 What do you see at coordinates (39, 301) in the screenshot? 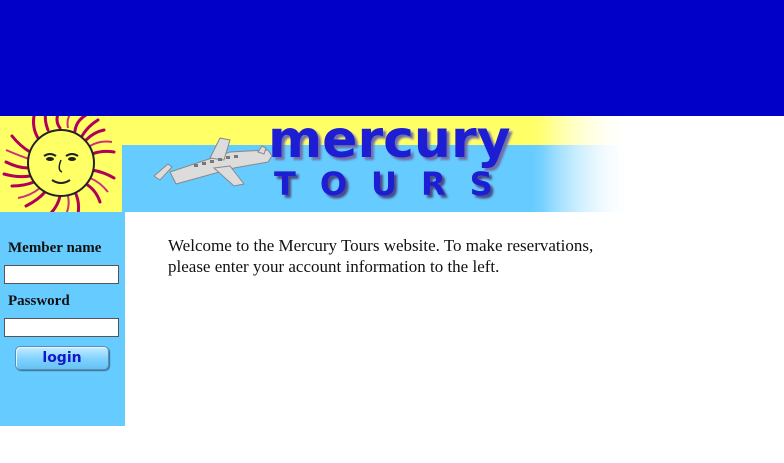
I see `password-label: Password` at bounding box center [39, 301].